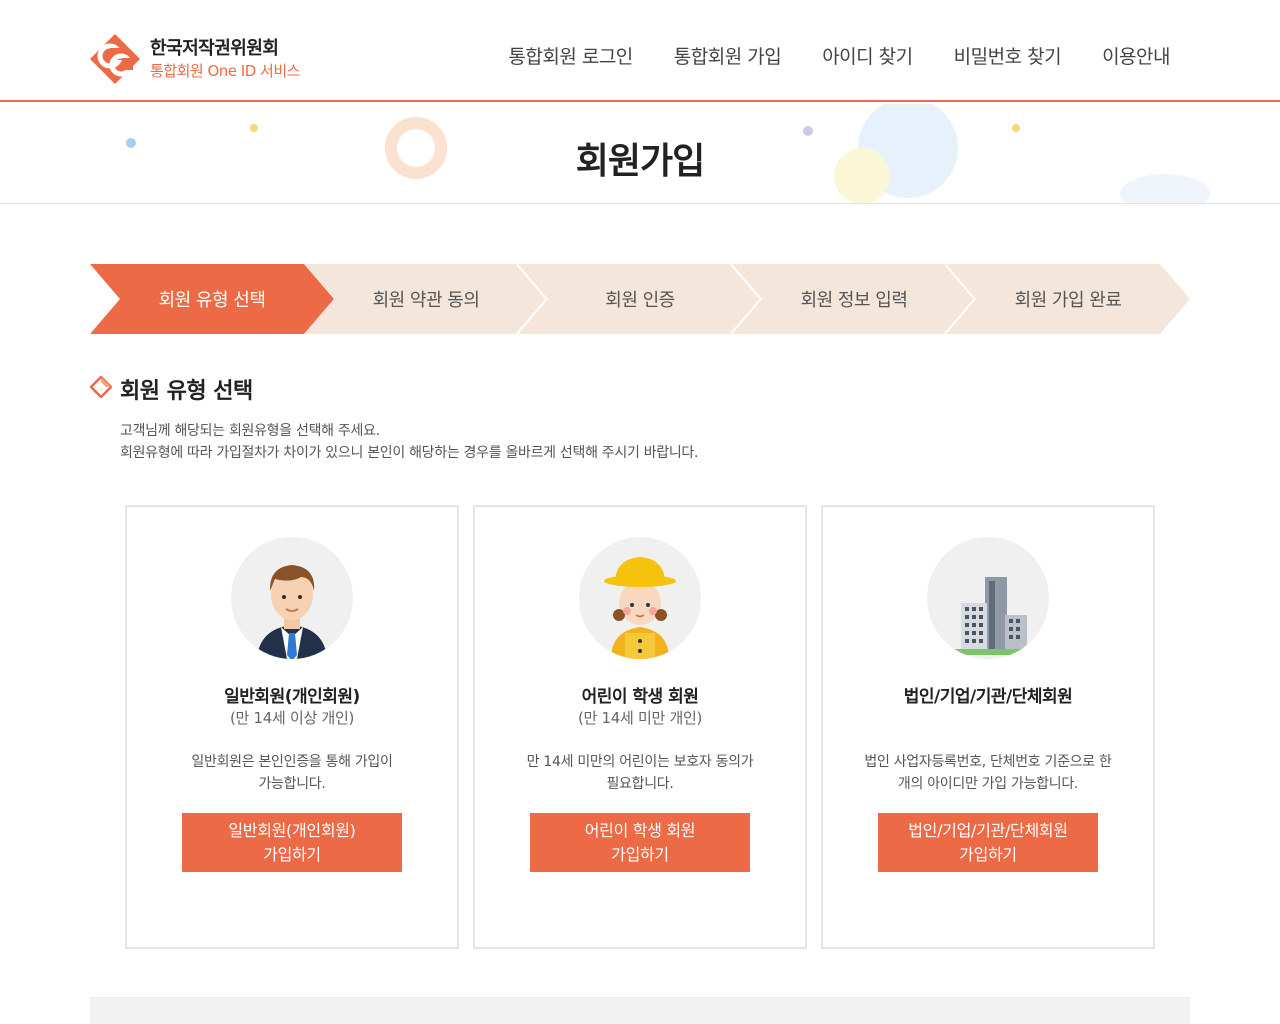  I want to click on join-individual-button: 일반회원(개인회원) 가입하기, so click(292, 842).